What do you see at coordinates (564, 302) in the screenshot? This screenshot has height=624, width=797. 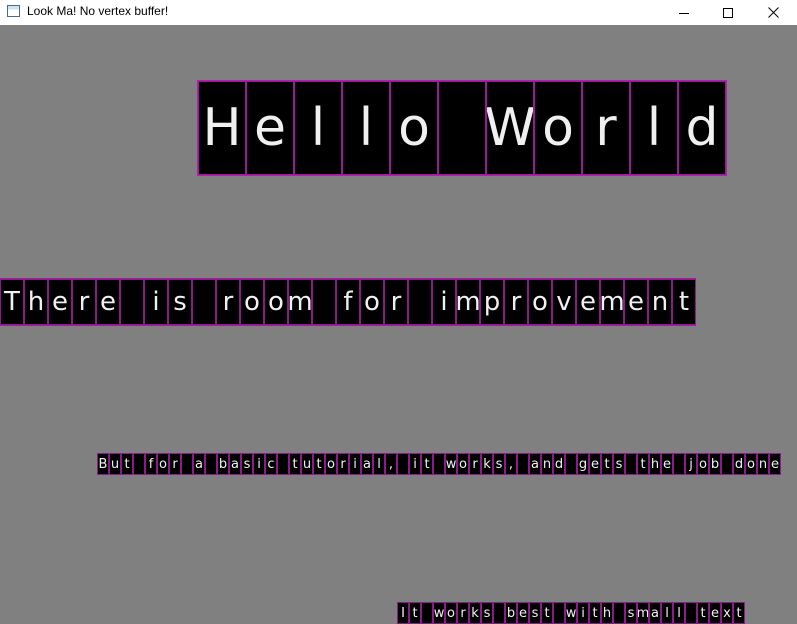 I see `glyph-quad: v` at bounding box center [564, 302].